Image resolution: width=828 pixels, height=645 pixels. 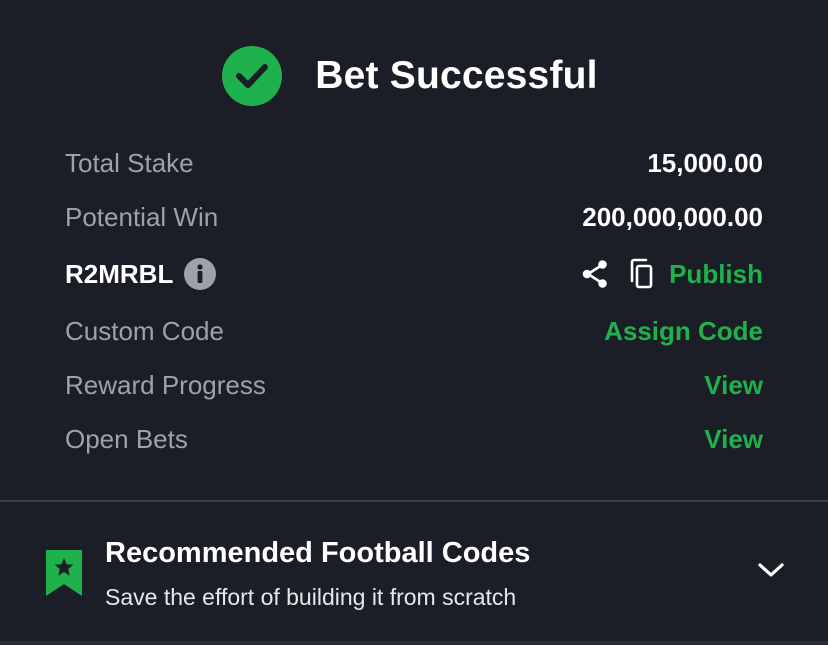 I want to click on bottom-border, so click(x=414, y=643).